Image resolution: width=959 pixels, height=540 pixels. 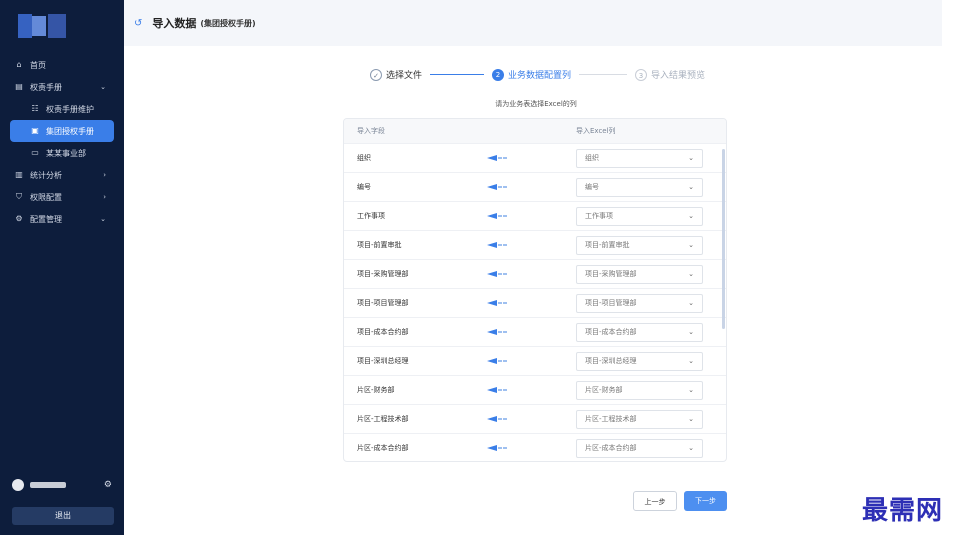 I want to click on sidebar-item-label: 权限配置, so click(x=46, y=197).